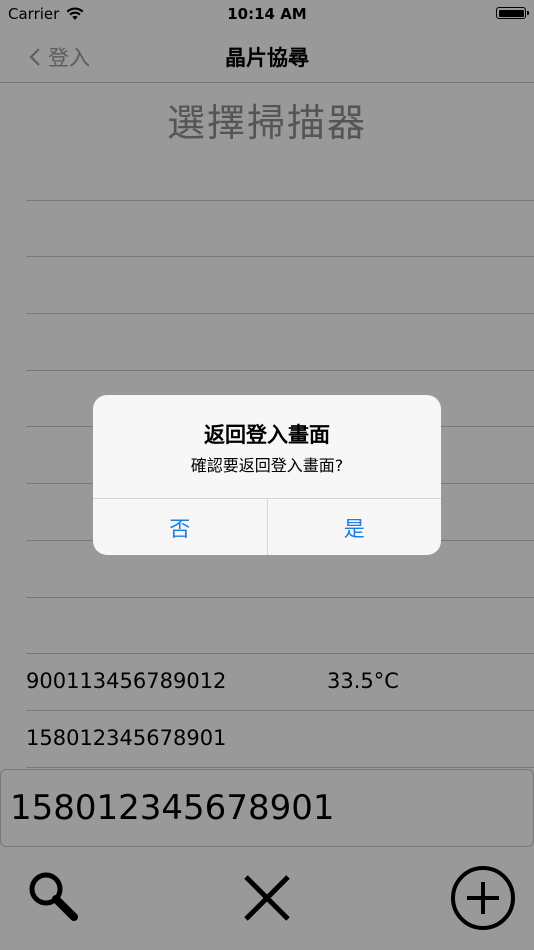 The width and height of the screenshot is (534, 950). I want to click on confirm-button: 是, so click(354, 527).